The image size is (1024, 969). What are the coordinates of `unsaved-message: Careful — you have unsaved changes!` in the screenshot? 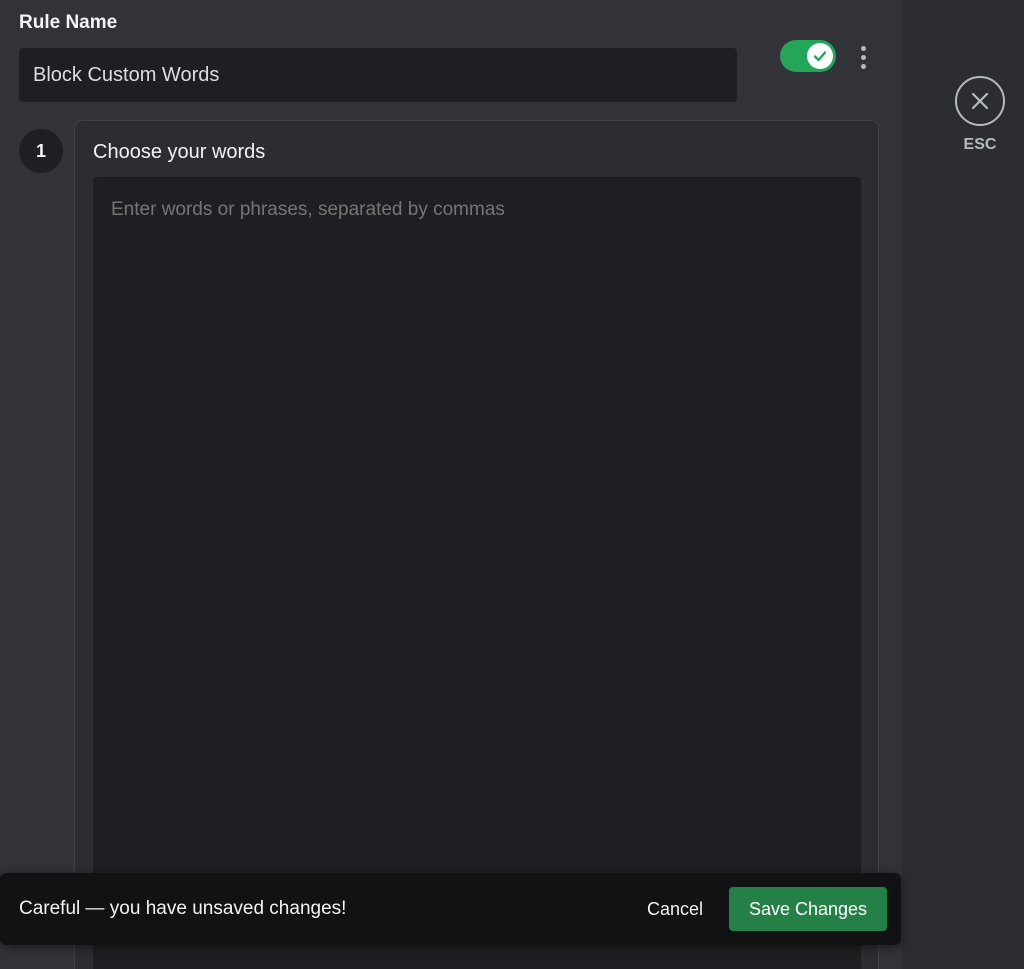 It's located at (183, 908).